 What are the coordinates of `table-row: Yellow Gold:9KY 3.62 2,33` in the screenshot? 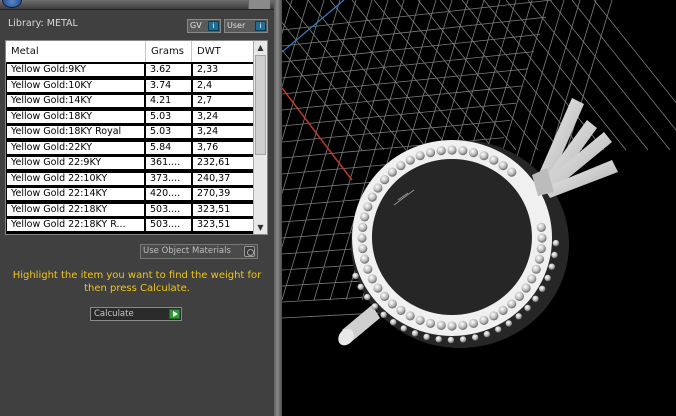 It's located at (130, 70).